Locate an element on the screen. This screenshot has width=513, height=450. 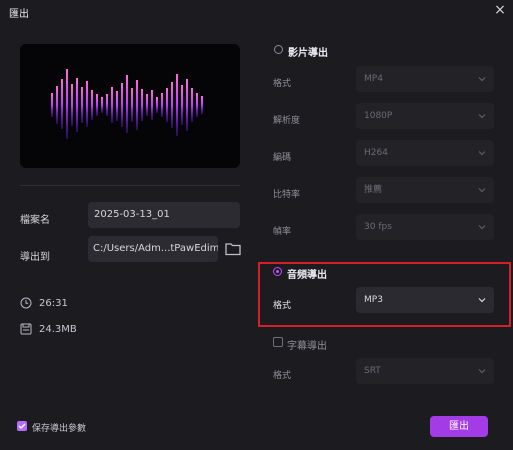
save-params-checkbox is located at coordinates (22, 426).